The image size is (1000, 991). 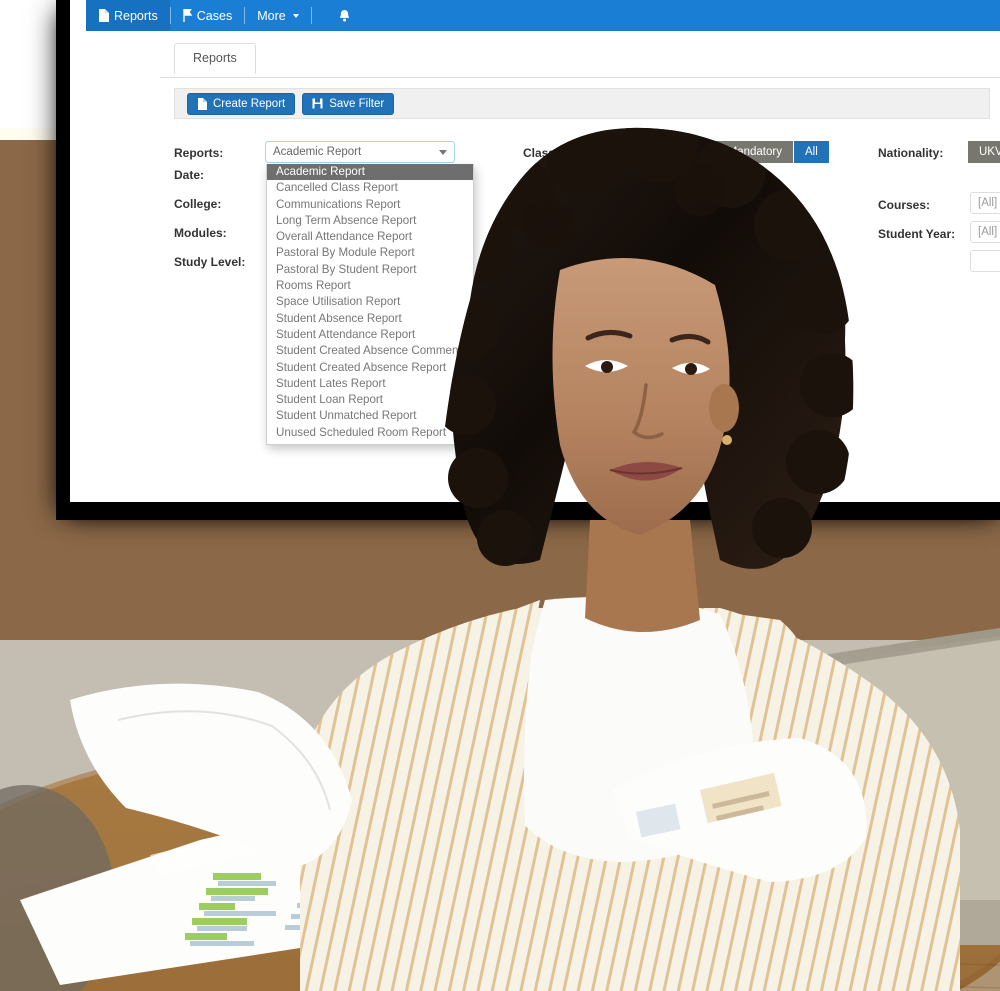 What do you see at coordinates (985, 261) in the screenshot?
I see `lesson-type-input` at bounding box center [985, 261].